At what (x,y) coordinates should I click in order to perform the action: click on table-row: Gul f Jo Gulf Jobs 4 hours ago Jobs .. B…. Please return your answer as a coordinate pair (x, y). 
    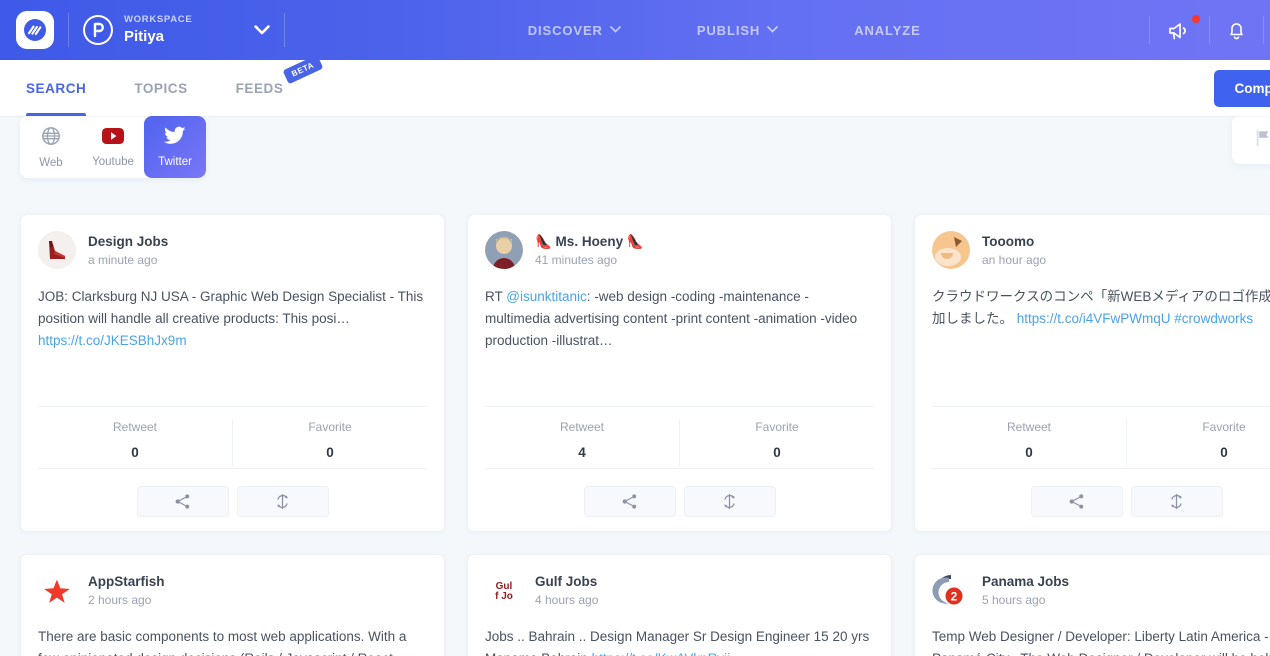
    Looking at the image, I should click on (679, 605).